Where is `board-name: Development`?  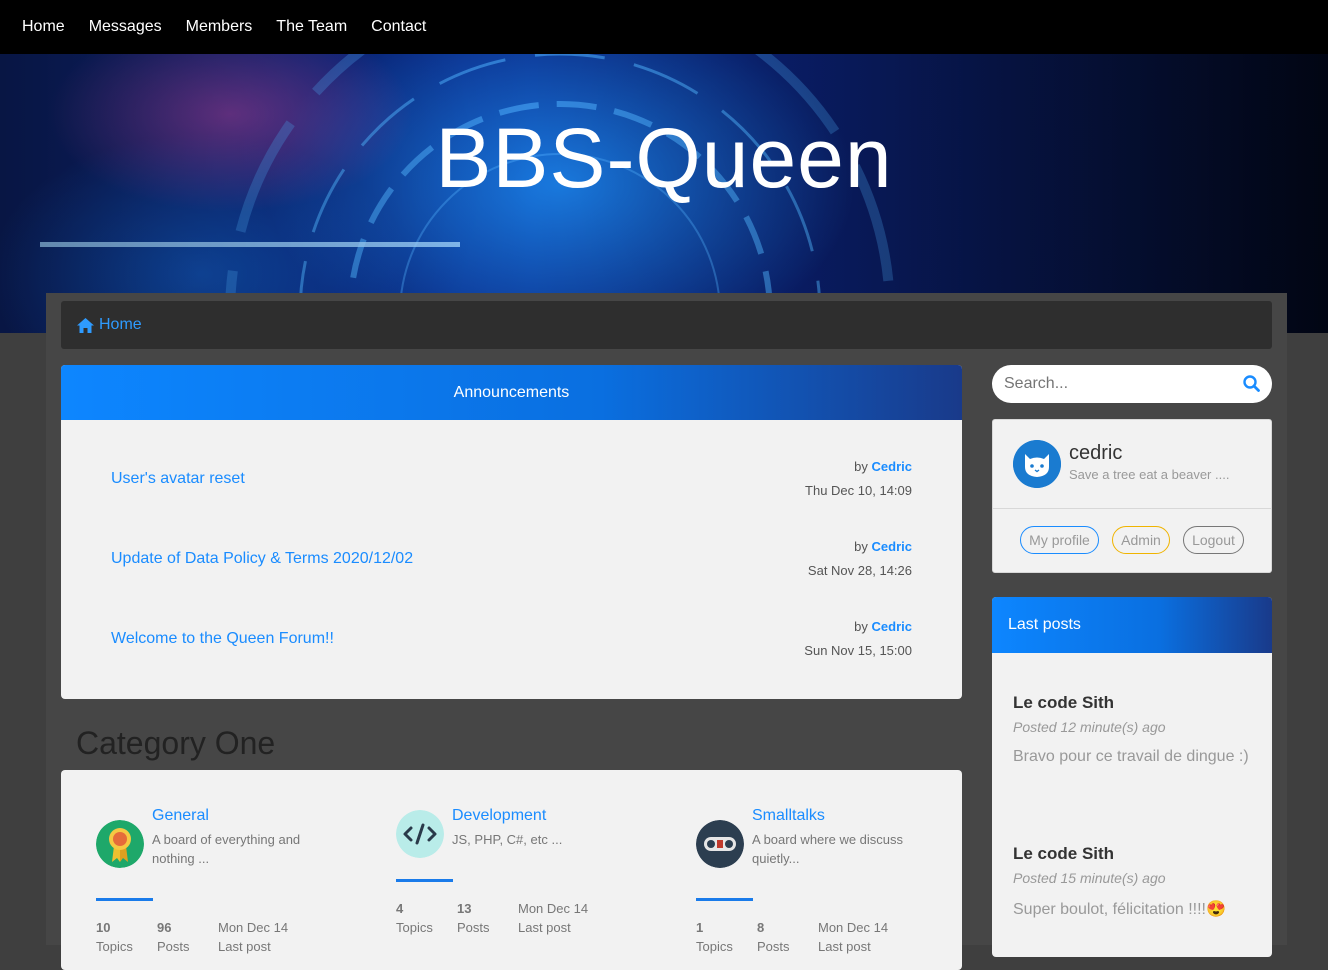
board-name: Development is located at coordinates (499, 816).